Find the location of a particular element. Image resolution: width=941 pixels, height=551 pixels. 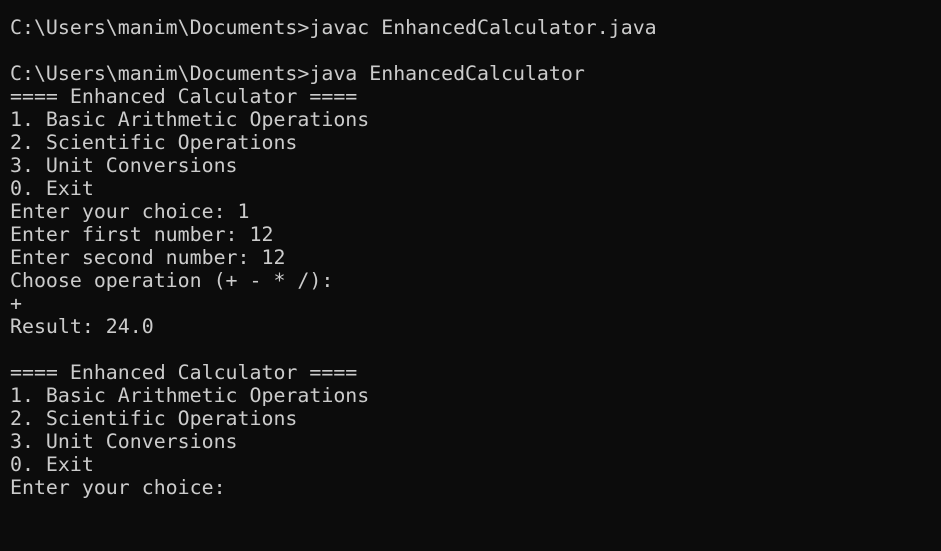

terminal-prompt-line: Enter your choice: is located at coordinates (475, 487).